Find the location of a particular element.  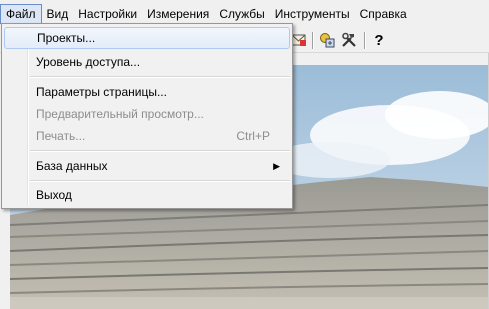

tools-icon is located at coordinates (349, 40).